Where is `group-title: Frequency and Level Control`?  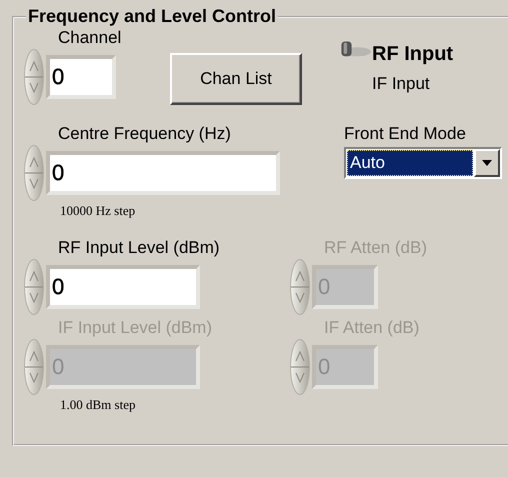 group-title: Frequency and Level Control is located at coordinates (152, 16).